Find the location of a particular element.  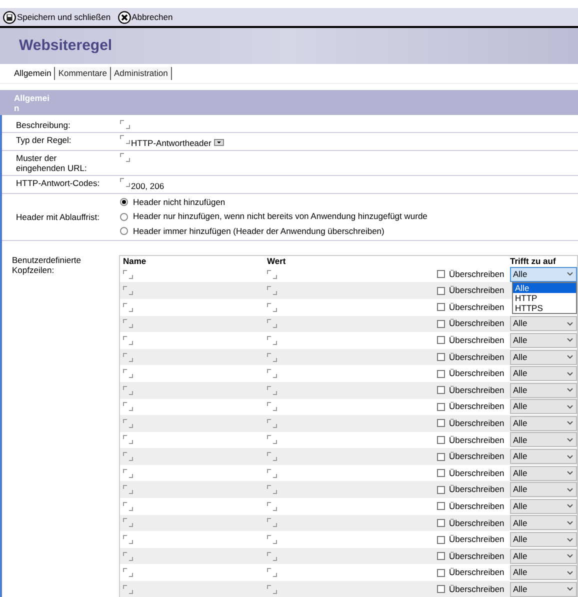

dropdown-option: HTTPS is located at coordinates (544, 307).